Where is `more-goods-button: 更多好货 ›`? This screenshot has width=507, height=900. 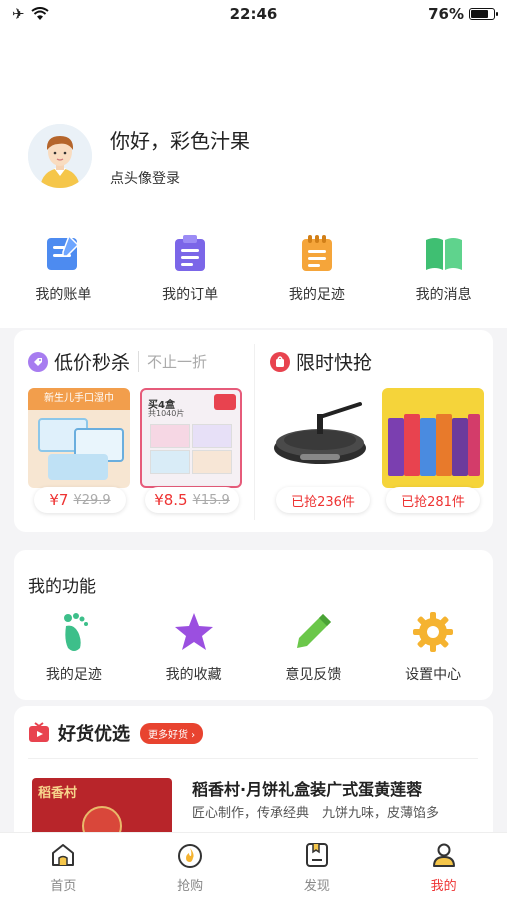 more-goods-button: 更多好货 › is located at coordinates (172, 733).